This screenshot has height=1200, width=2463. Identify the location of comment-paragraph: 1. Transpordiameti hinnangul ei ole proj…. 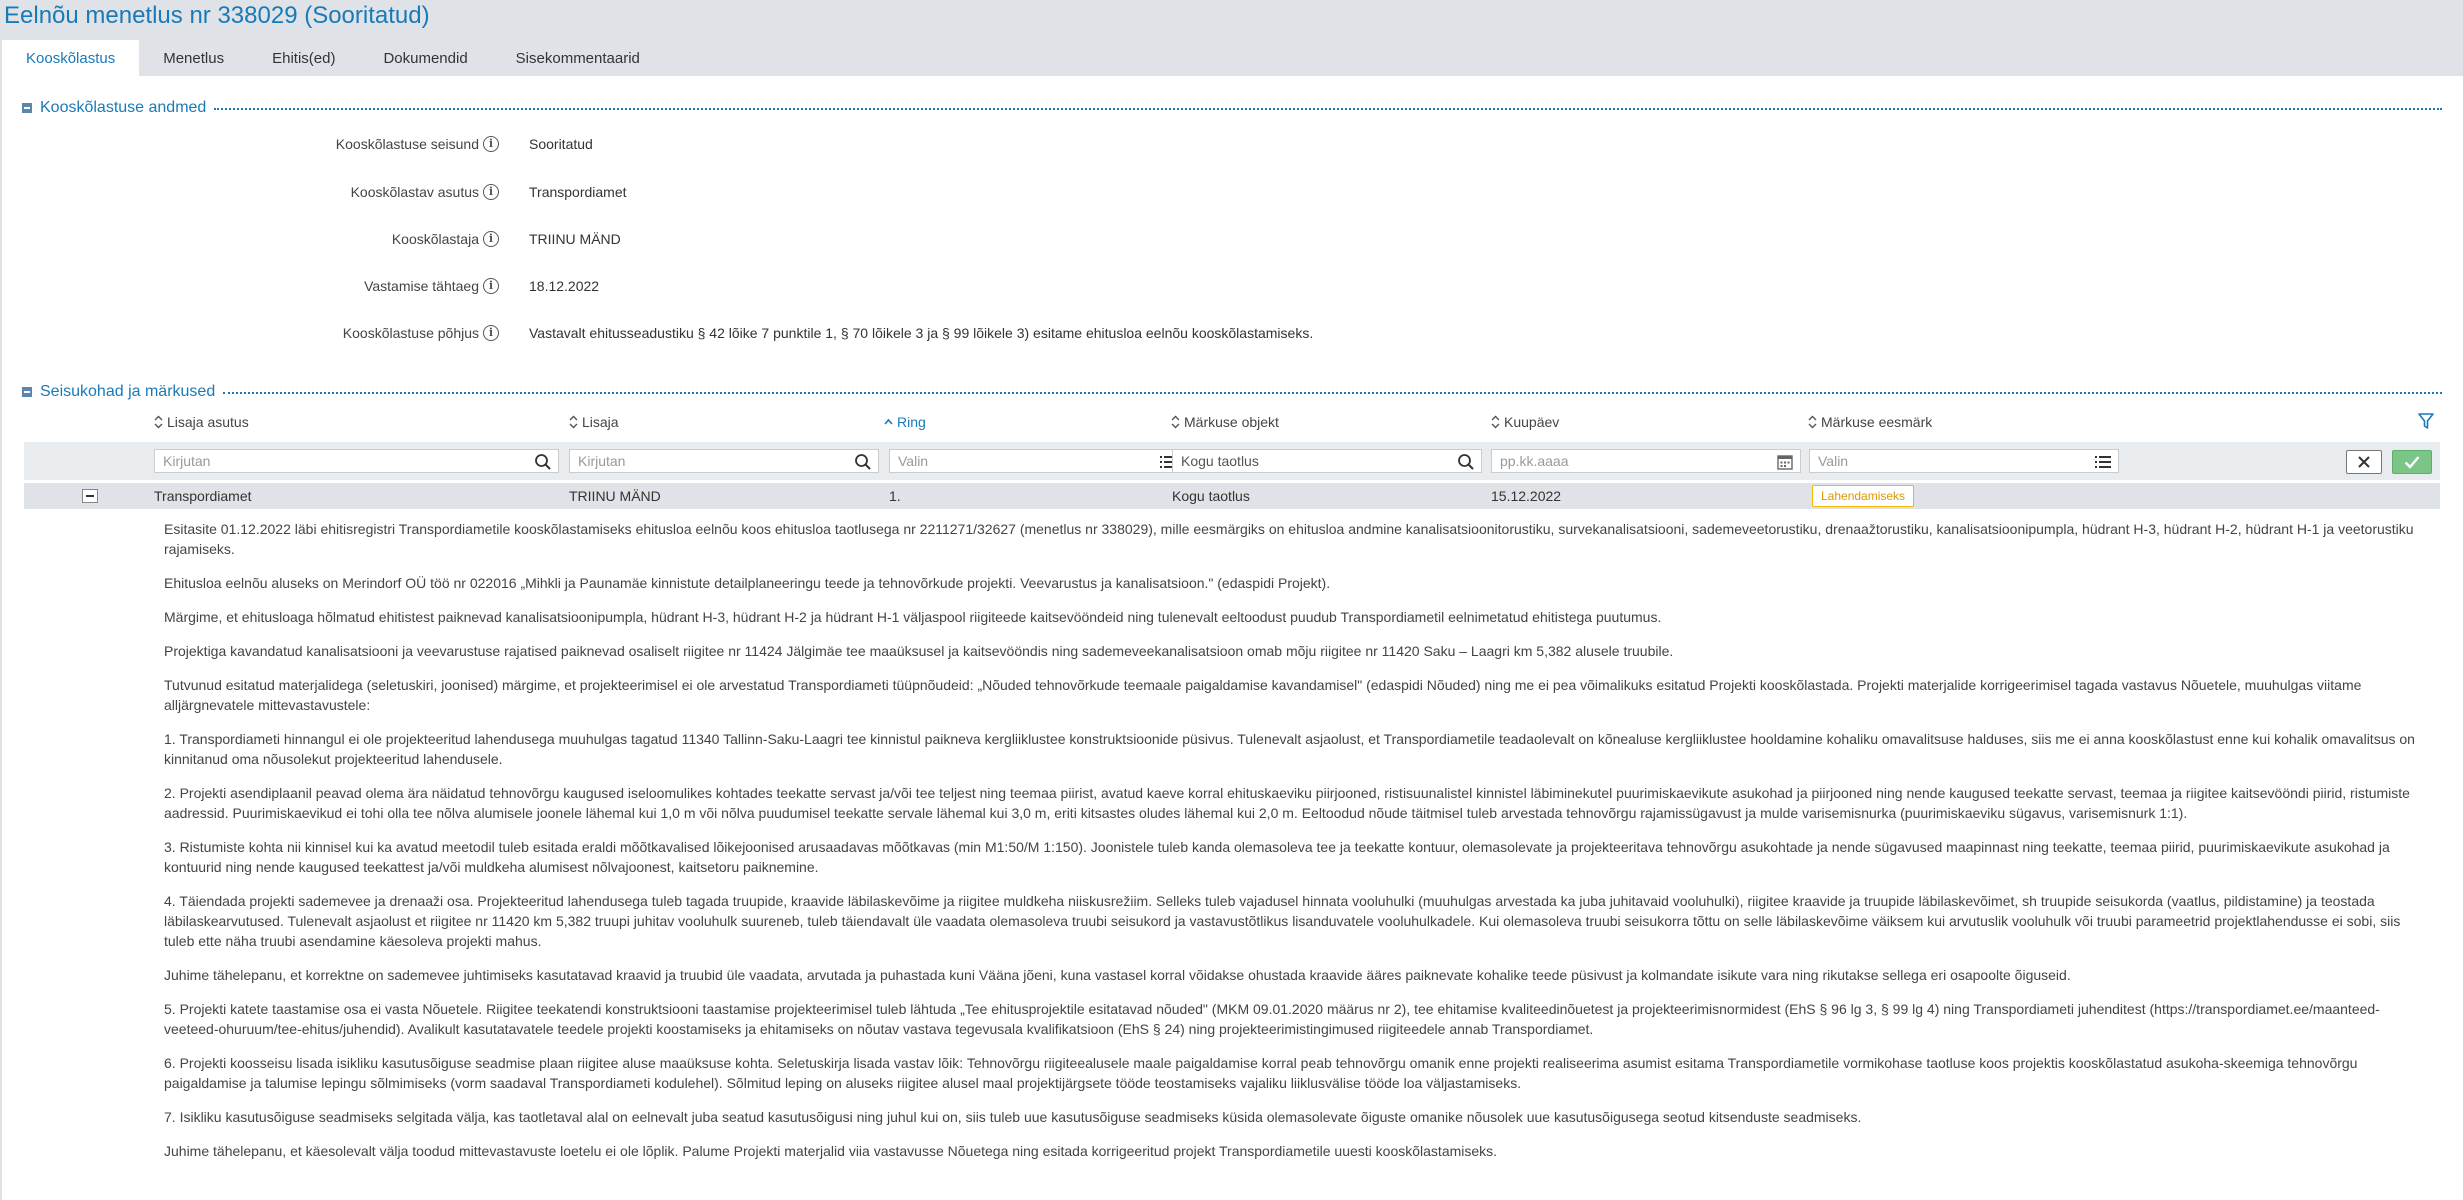
(1289, 749).